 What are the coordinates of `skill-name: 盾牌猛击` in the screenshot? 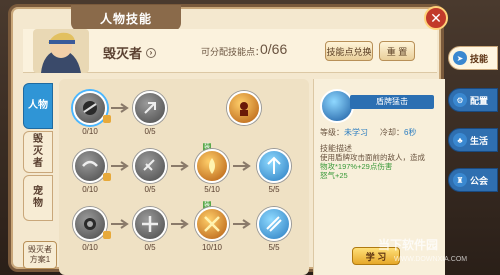 It's located at (392, 102).